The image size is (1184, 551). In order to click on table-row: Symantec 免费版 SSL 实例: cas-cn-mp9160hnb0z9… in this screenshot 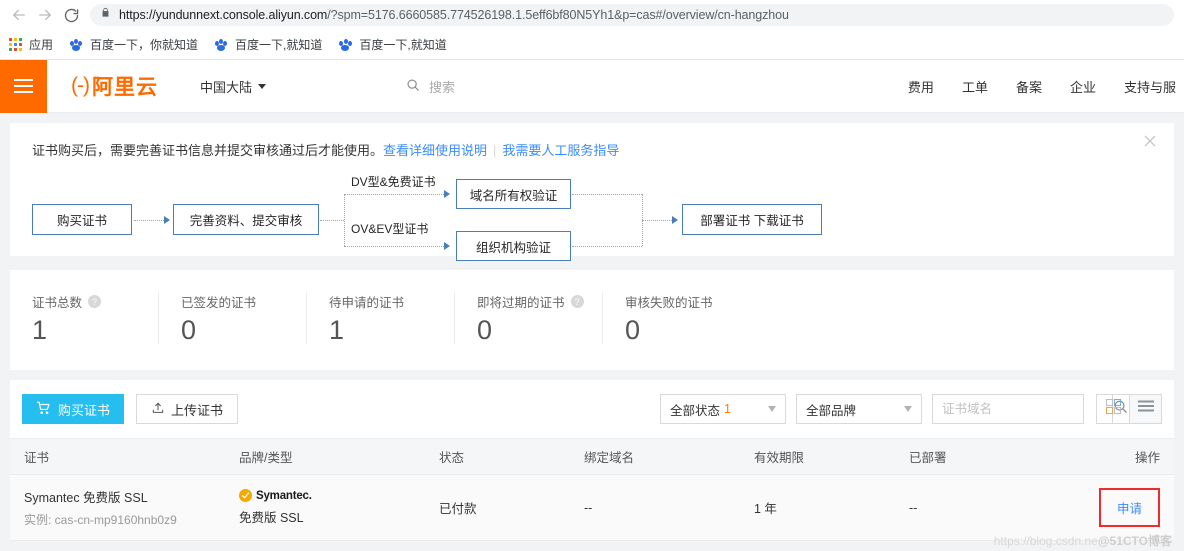, I will do `click(592, 507)`.